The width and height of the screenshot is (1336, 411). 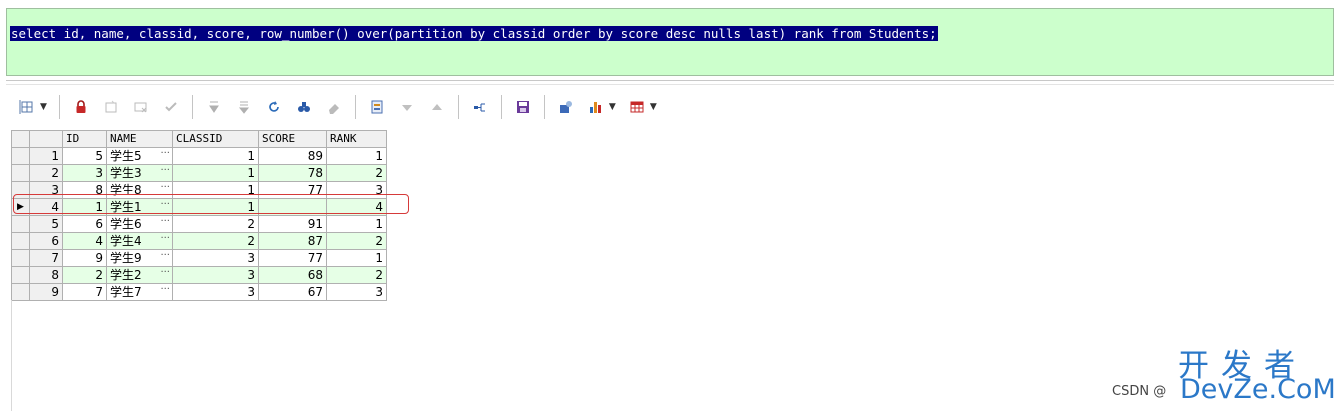 I want to click on cell-score: 89, so click(x=292, y=156).